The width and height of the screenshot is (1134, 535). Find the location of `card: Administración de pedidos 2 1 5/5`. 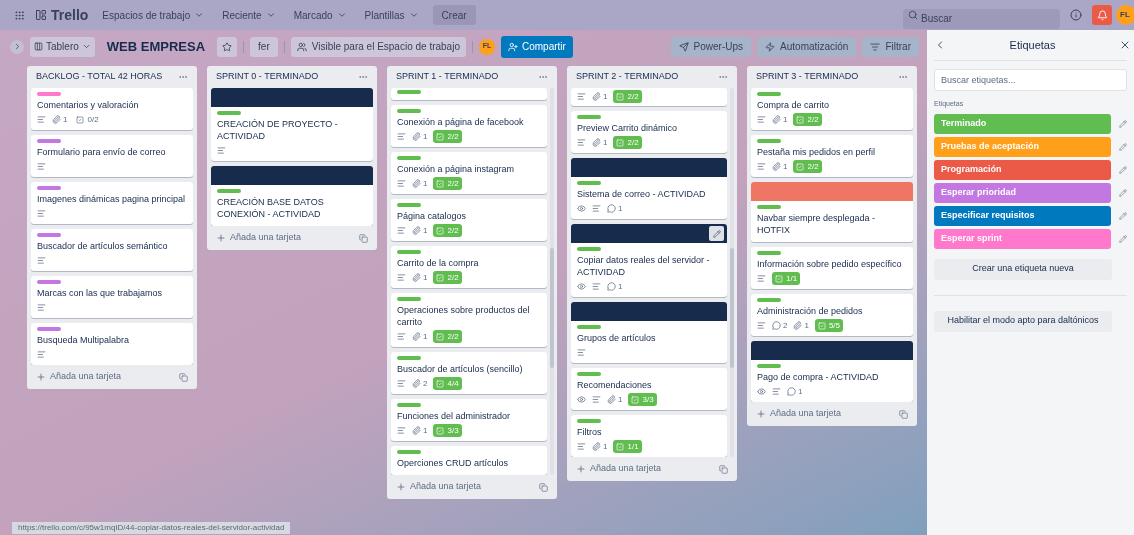

card: Administración de pedidos 2 1 5/5 is located at coordinates (832, 315).